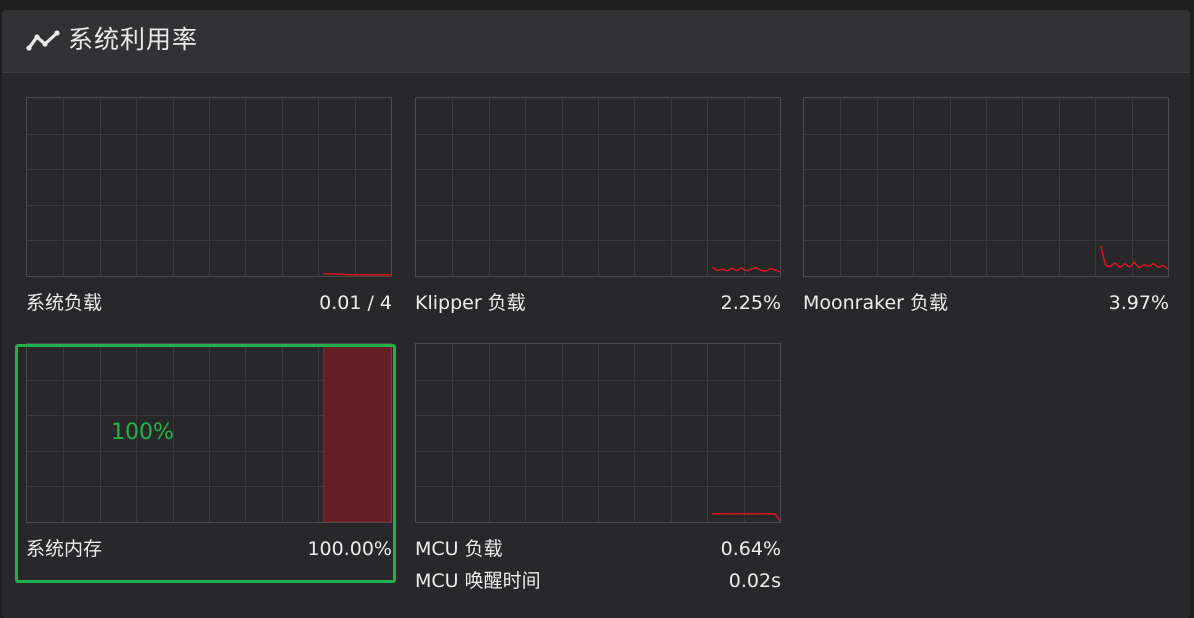 The image size is (1194, 618). I want to click on system-load-chart-svg, so click(209, 187).